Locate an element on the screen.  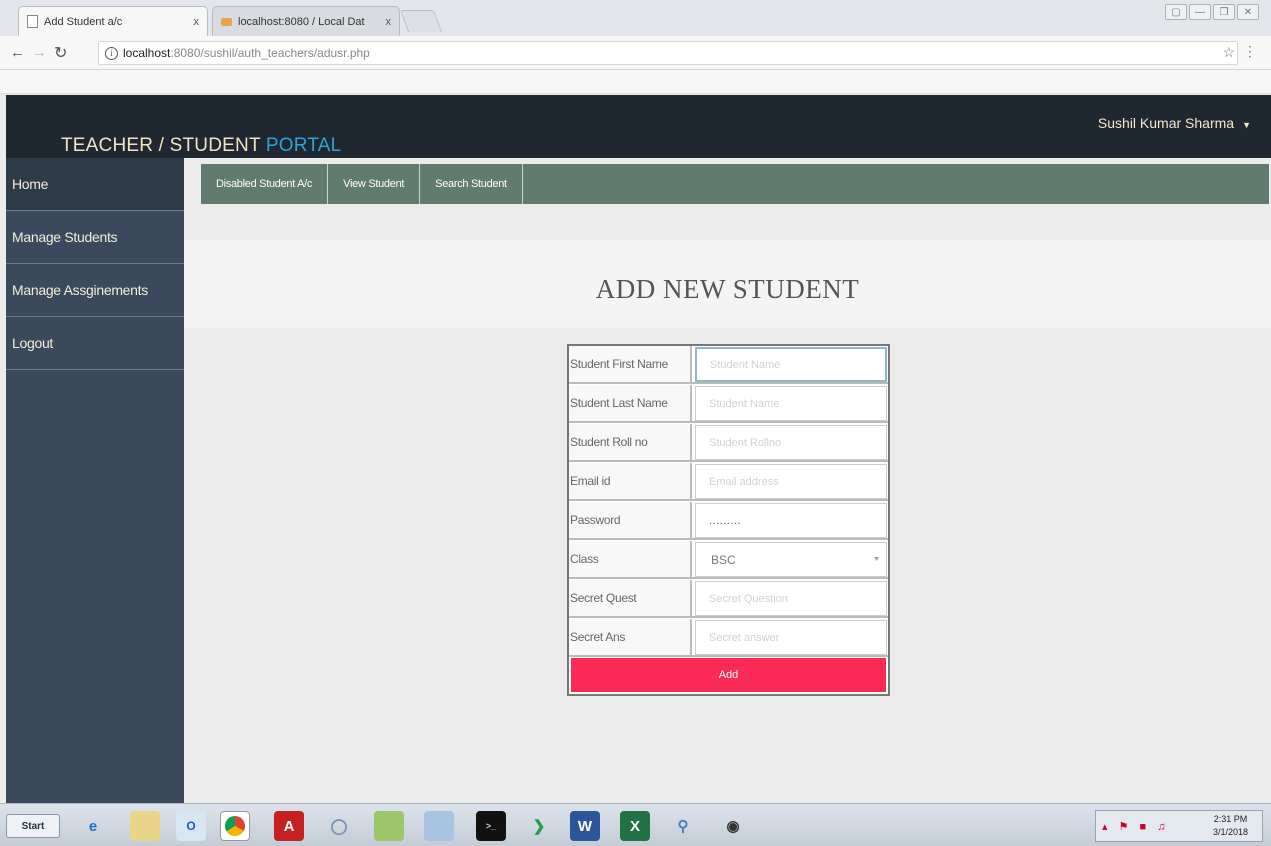
form-row-last-name: Student Last Name is located at coordinates (728, 404).